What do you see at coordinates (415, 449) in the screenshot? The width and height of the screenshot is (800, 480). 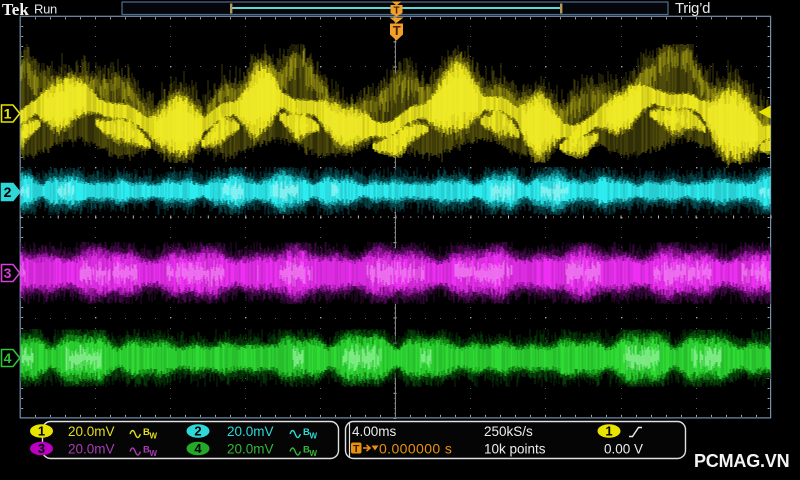 I see `svg-text: 0.000000 s` at bounding box center [415, 449].